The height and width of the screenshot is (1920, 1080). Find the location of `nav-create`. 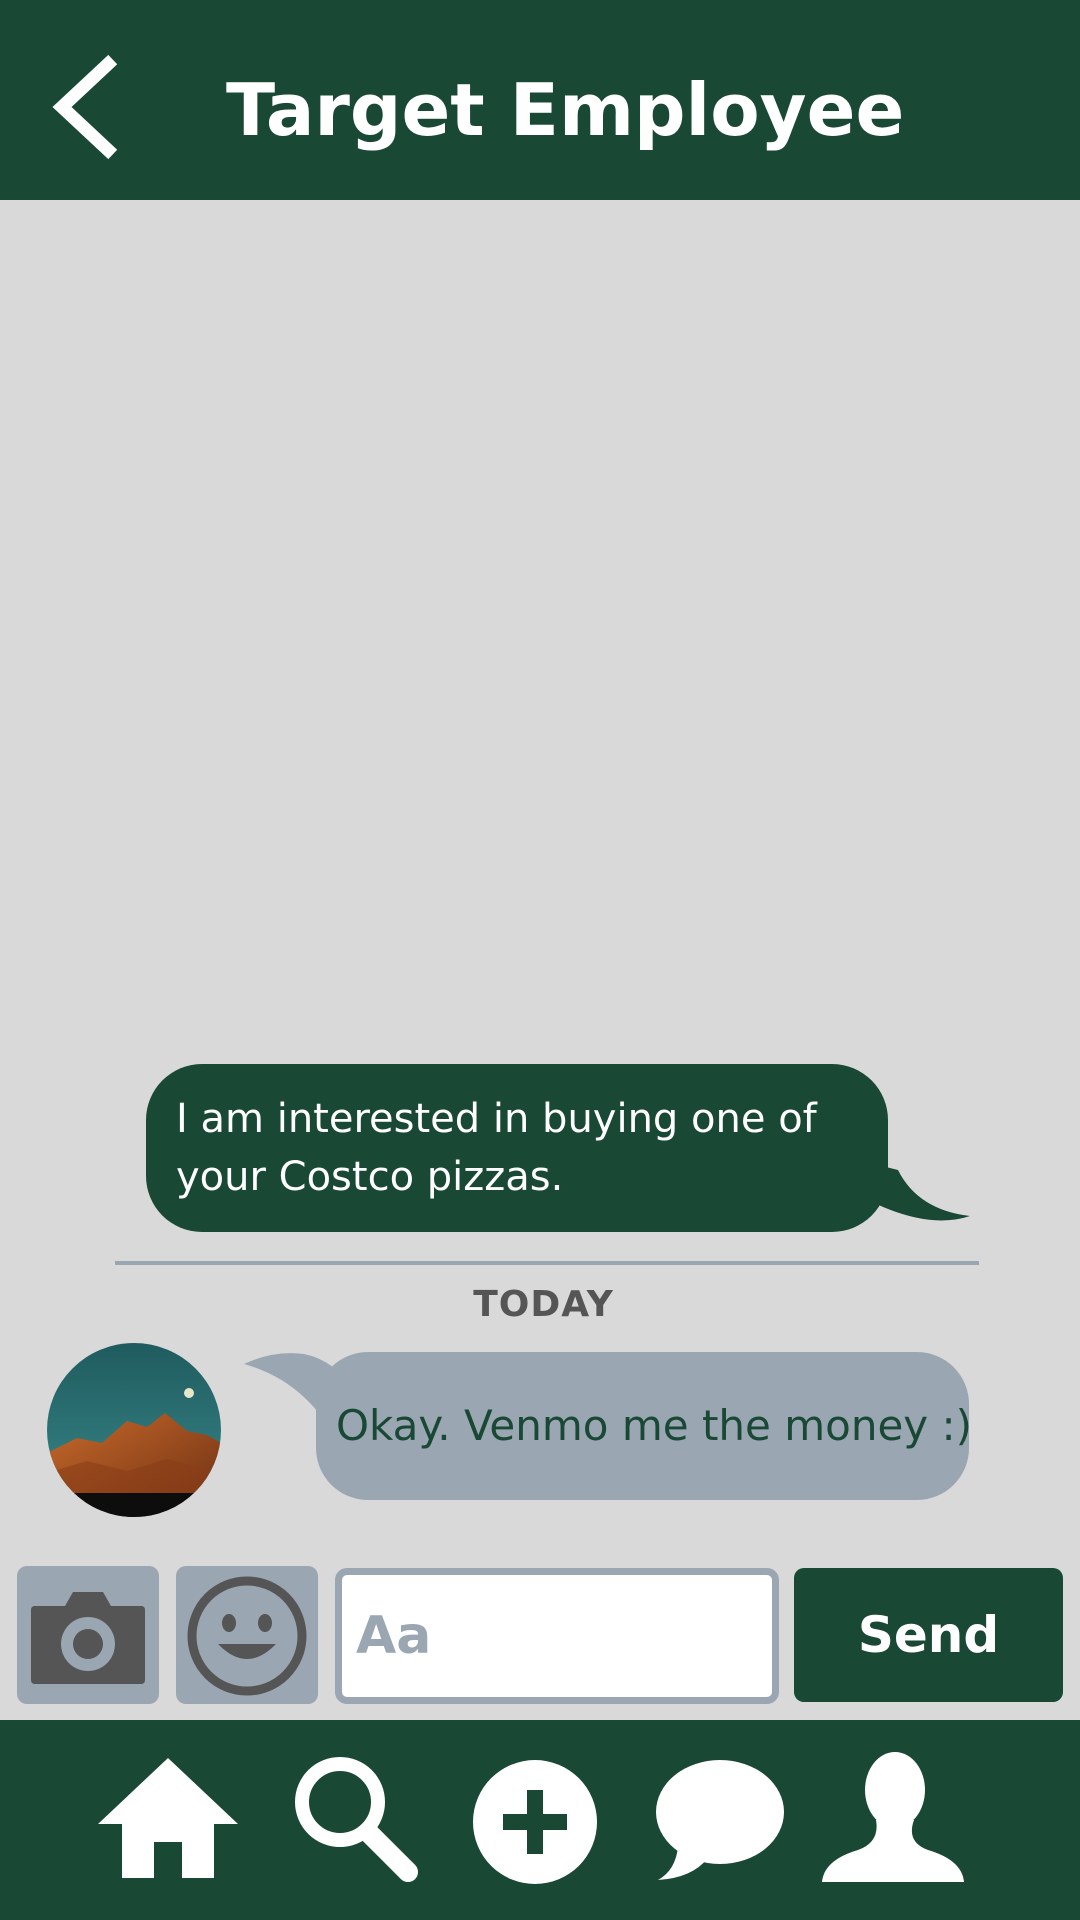

nav-create is located at coordinates (535, 1820).